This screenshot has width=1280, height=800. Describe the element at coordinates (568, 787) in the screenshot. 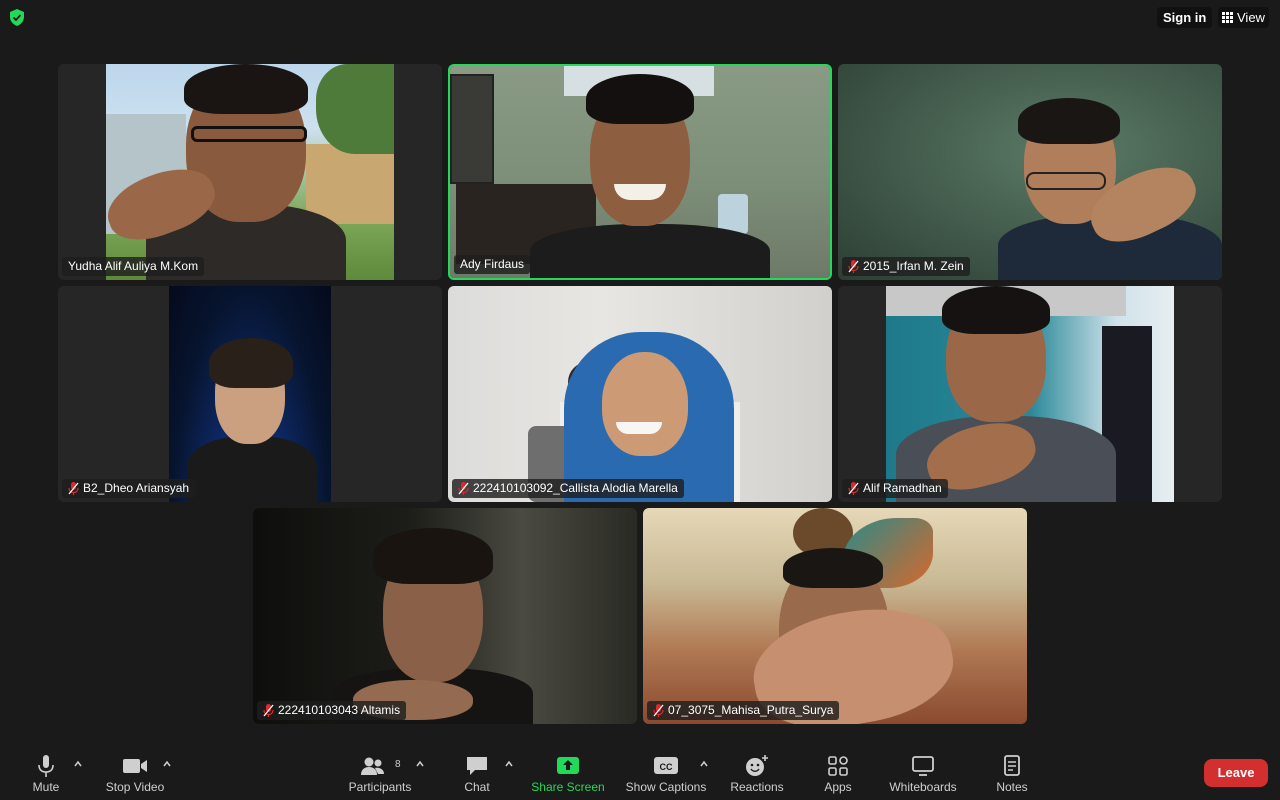

I see `share-screen-label: Share Screen` at that location.